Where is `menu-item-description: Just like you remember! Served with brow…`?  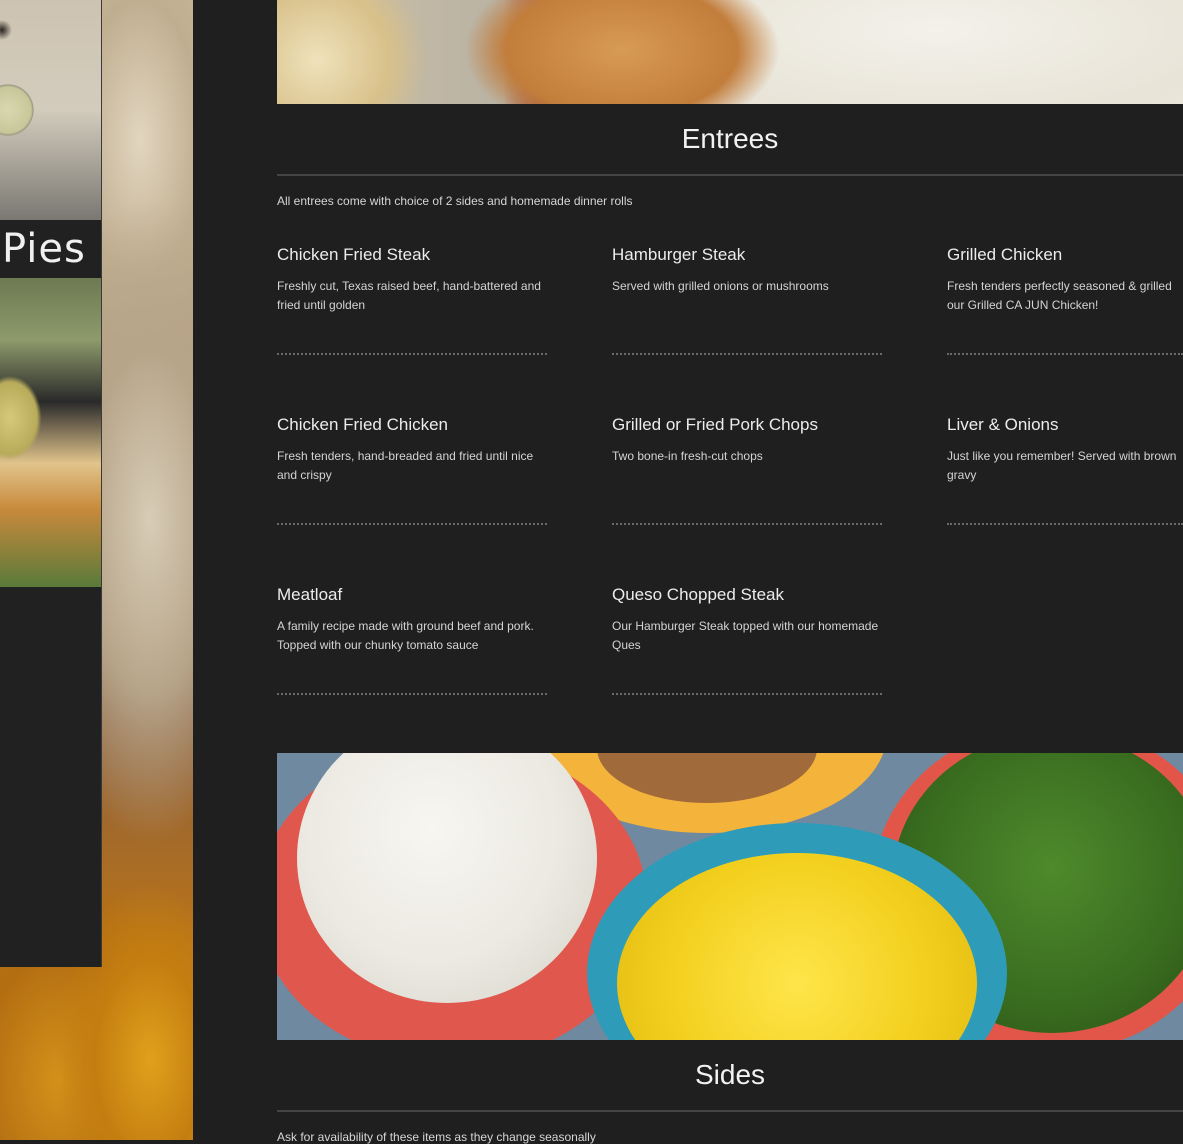 menu-item-description: Just like you remember! Served with brow… is located at coordinates (1062, 465).